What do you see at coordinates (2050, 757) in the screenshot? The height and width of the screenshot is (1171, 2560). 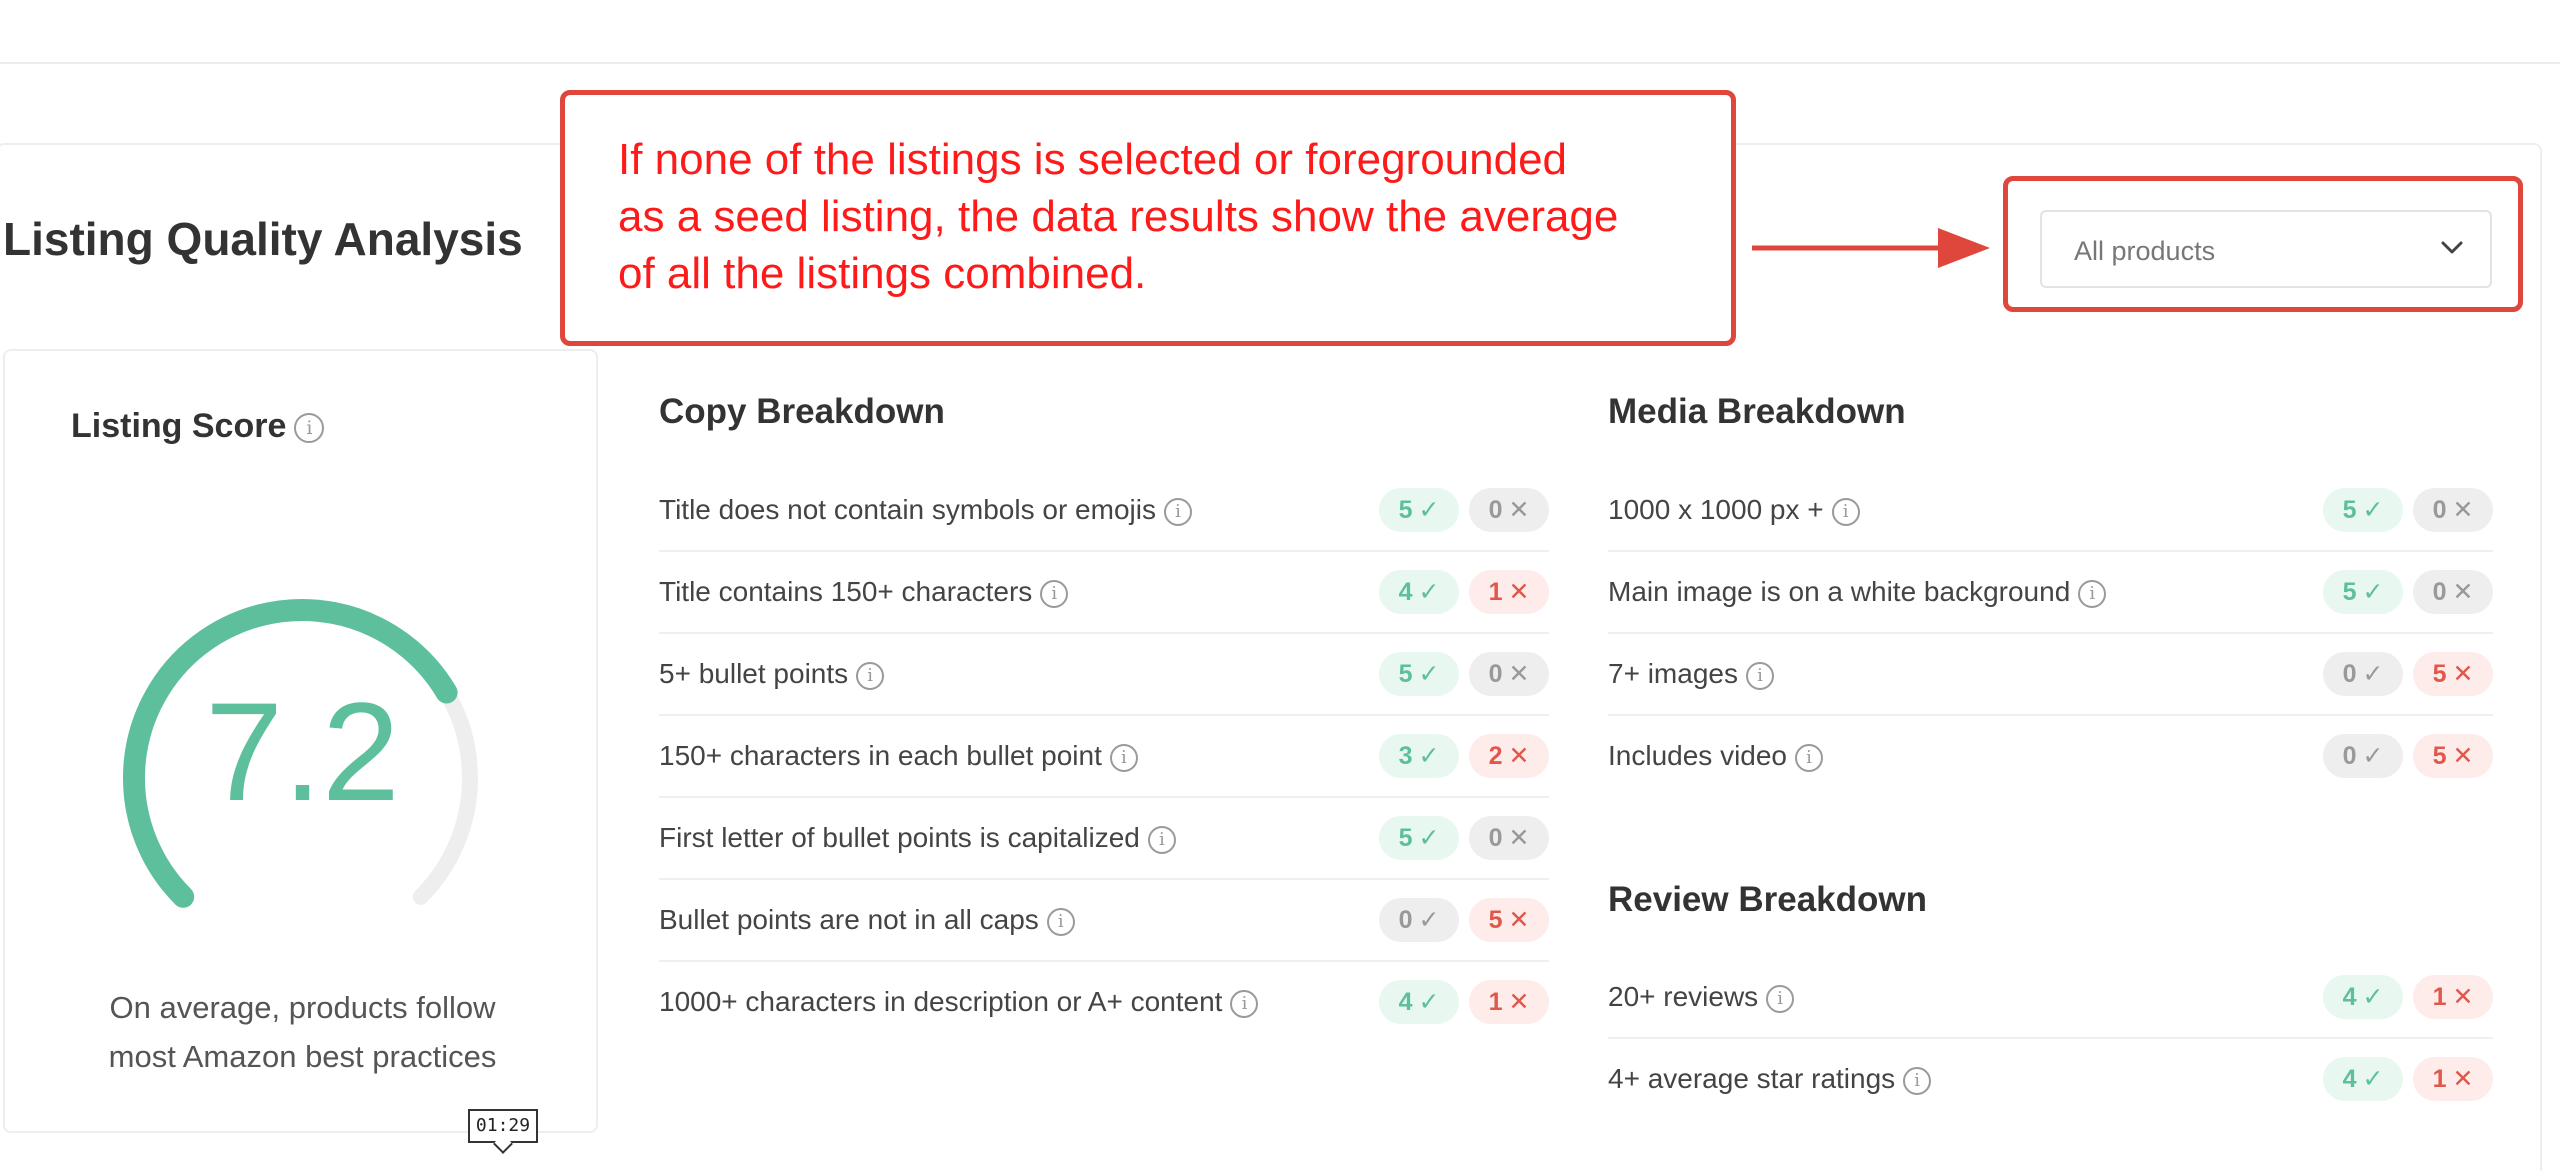 I see `breakdown-row: Includes video i 0 ✓ 5 ✕` at bounding box center [2050, 757].